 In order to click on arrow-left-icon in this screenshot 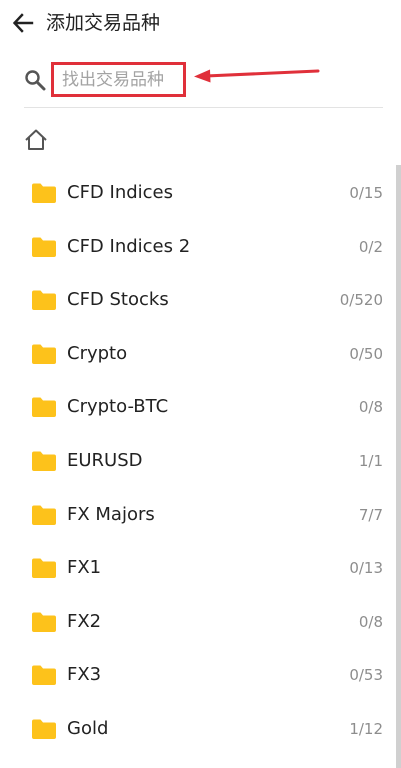, I will do `click(23, 23)`.